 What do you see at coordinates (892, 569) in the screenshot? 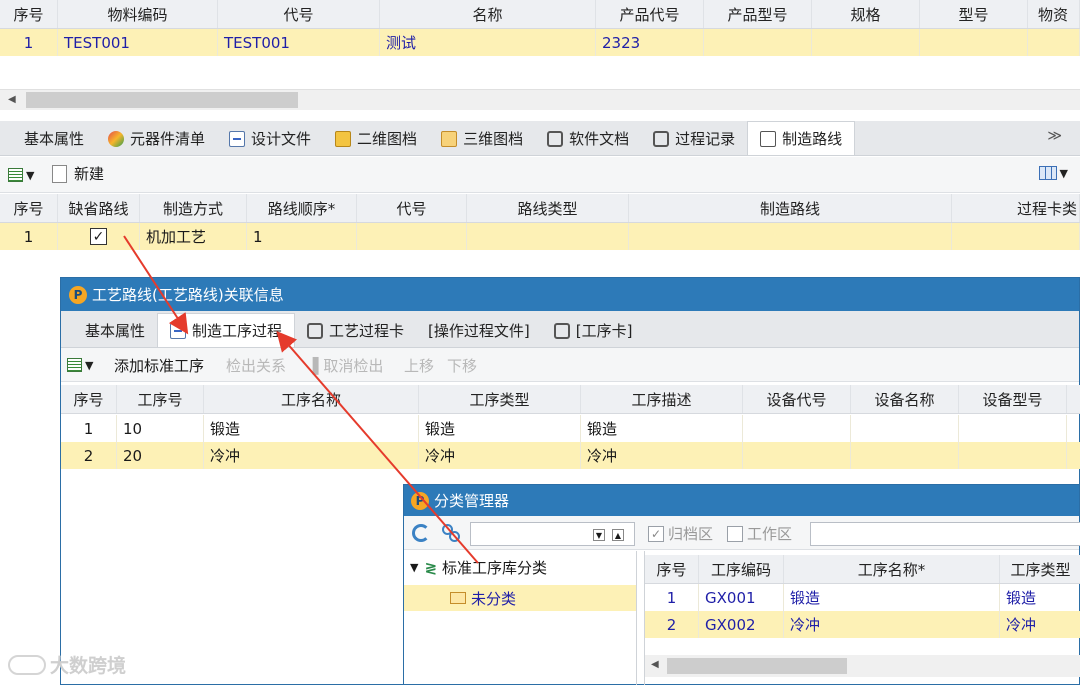
I see `column-header: 工序名称*` at bounding box center [892, 569].